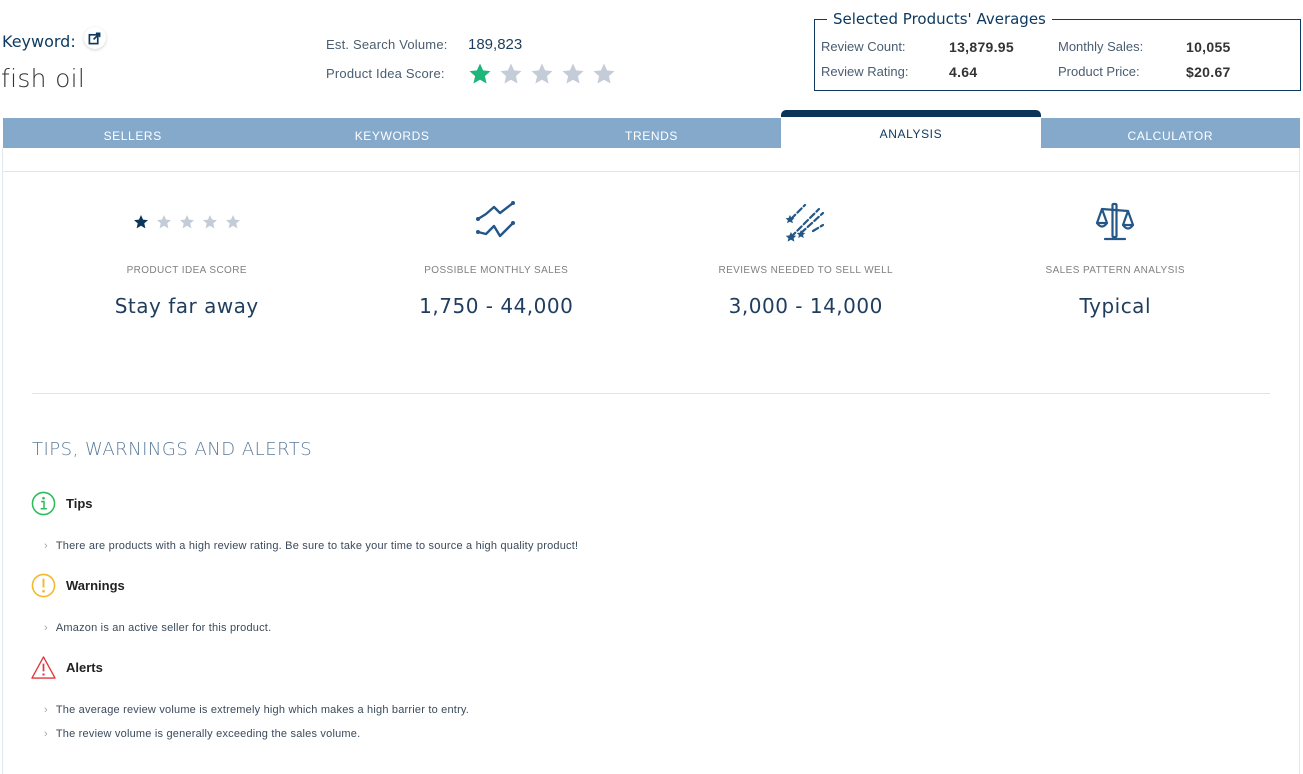  What do you see at coordinates (43, 585) in the screenshot?
I see `exclamation-circle-icon` at bounding box center [43, 585].